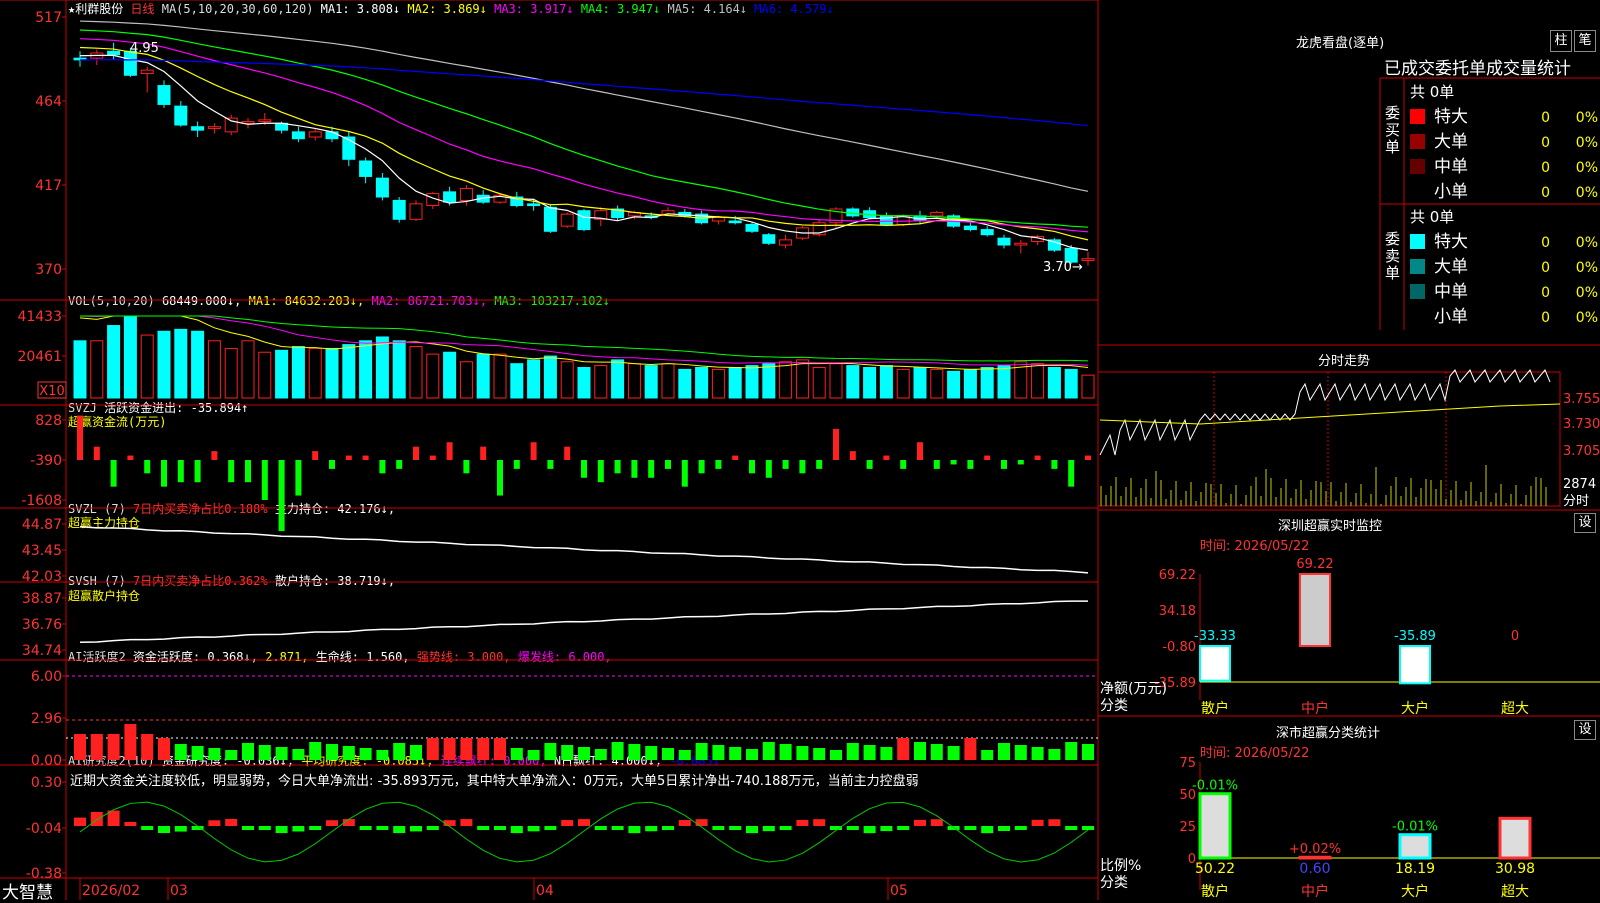  What do you see at coordinates (1415, 869) in the screenshot?
I see `class-bar-value: 18.19` at bounding box center [1415, 869].